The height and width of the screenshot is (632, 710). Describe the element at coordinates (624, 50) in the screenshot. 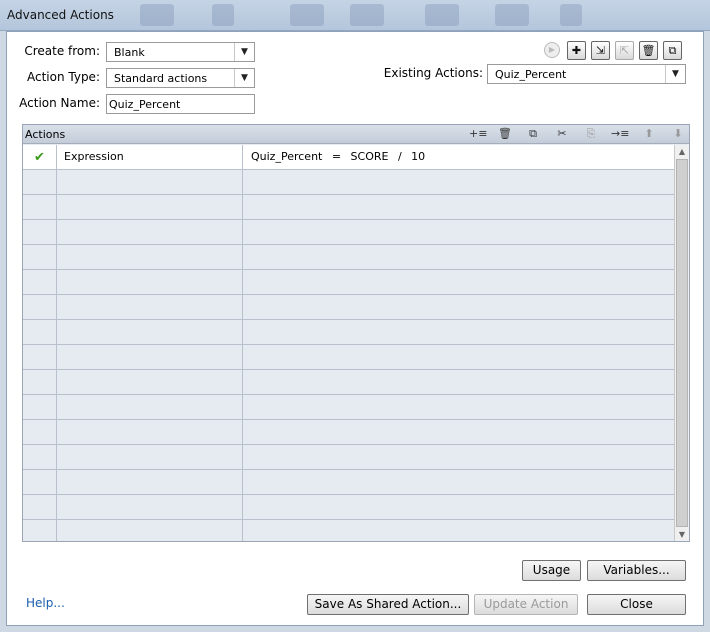

I see `export-icon: ⇱` at that location.